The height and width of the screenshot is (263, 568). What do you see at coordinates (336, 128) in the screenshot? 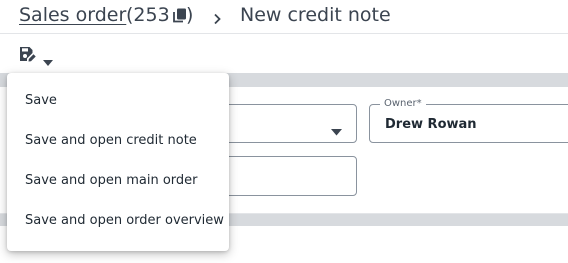
I see `dropdown-arrow-icon` at bounding box center [336, 128].